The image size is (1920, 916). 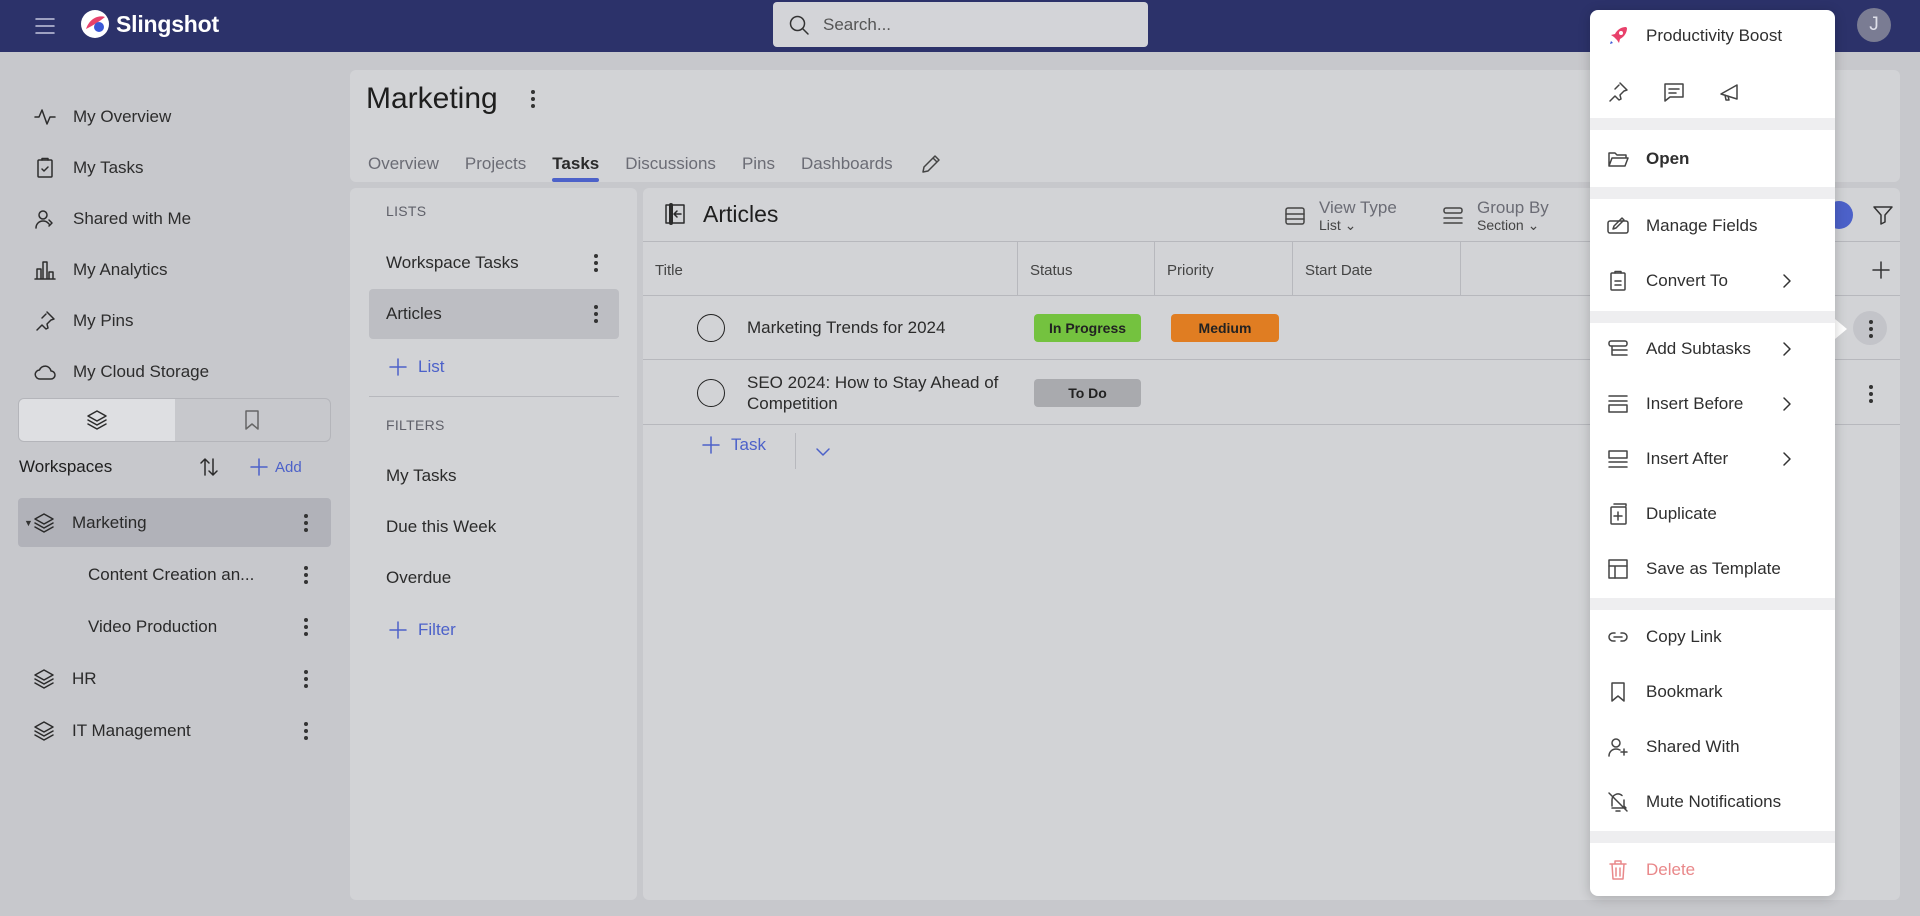 I want to click on task-title: Marketing Trends for 2024, so click(x=846, y=327).